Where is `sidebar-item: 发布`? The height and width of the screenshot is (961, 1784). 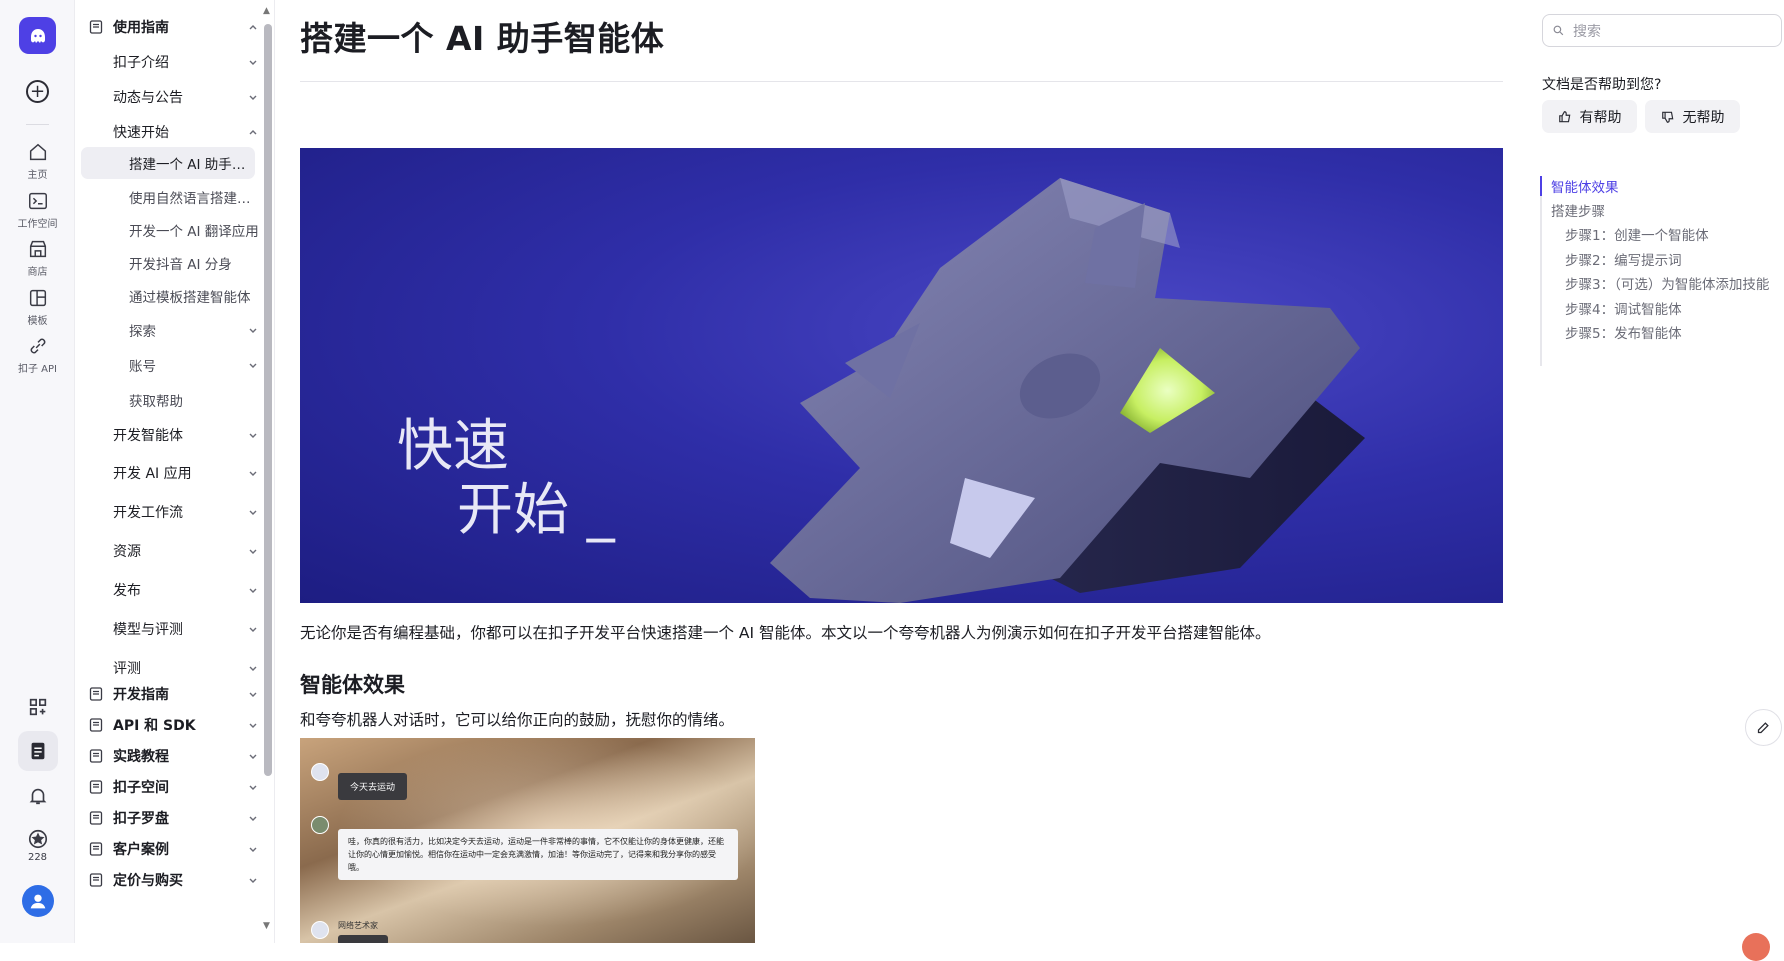 sidebar-item: 发布 is located at coordinates (174, 590).